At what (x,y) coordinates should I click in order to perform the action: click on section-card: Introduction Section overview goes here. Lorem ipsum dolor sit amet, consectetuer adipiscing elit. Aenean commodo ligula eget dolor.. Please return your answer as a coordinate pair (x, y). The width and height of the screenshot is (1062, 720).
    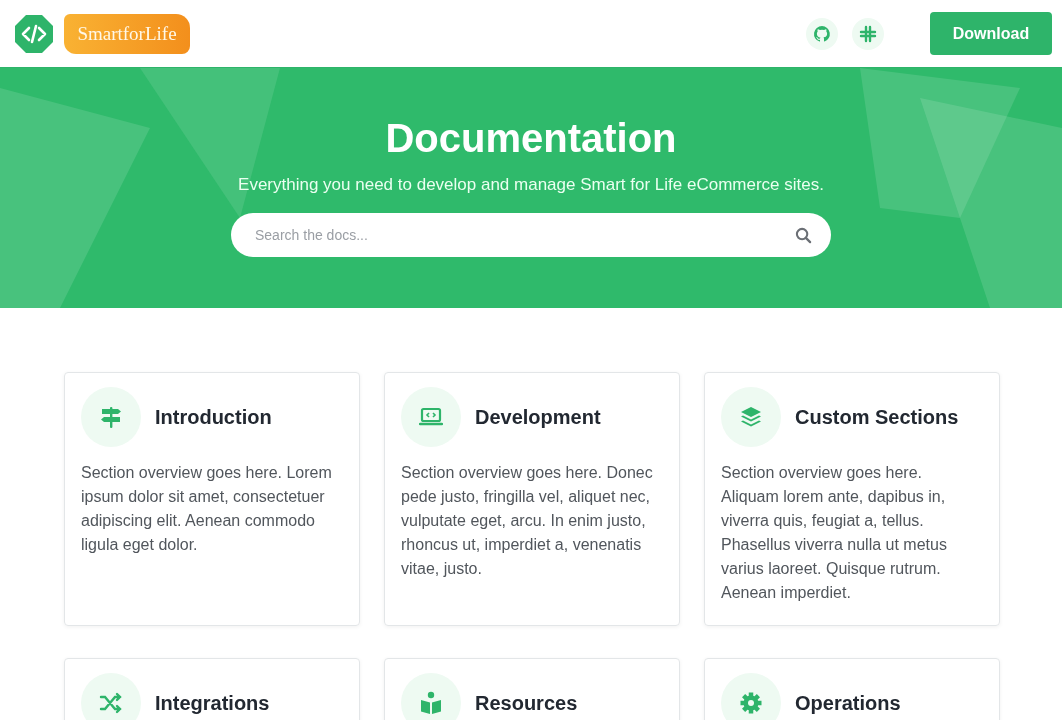
    Looking at the image, I should click on (212, 499).